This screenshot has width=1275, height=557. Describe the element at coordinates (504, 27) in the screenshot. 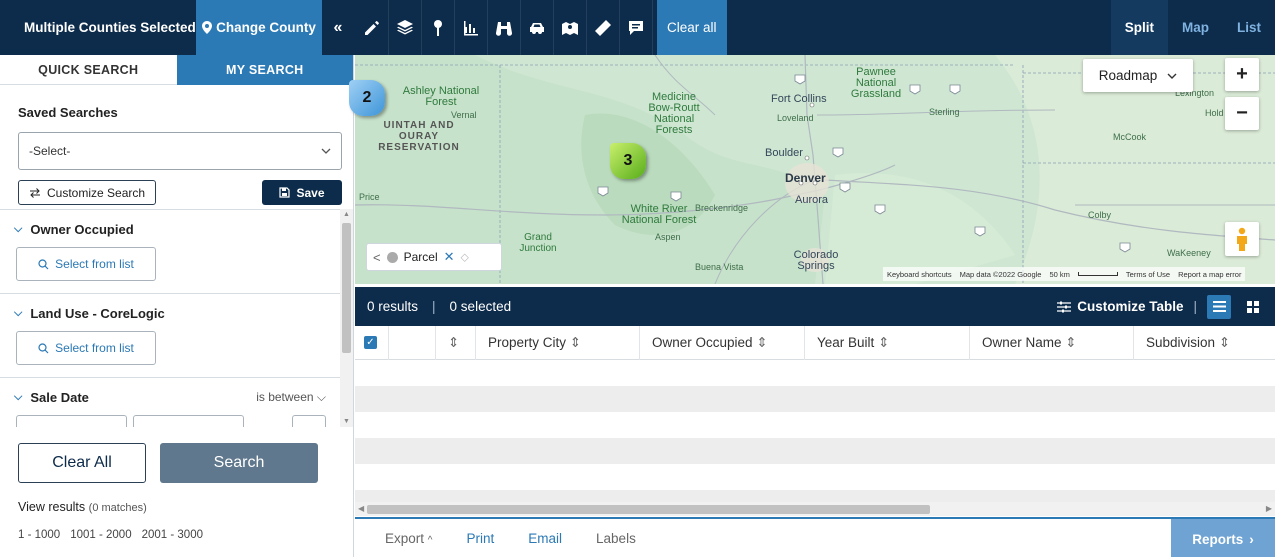

I see `binoculars-tool-button` at that location.